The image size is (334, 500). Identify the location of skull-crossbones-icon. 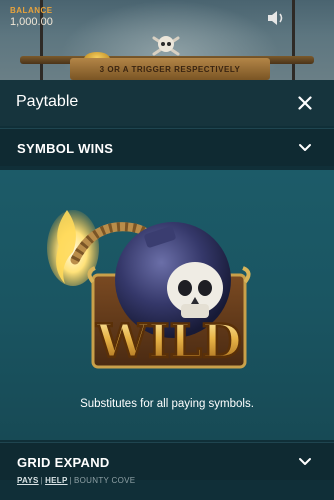
(166, 46).